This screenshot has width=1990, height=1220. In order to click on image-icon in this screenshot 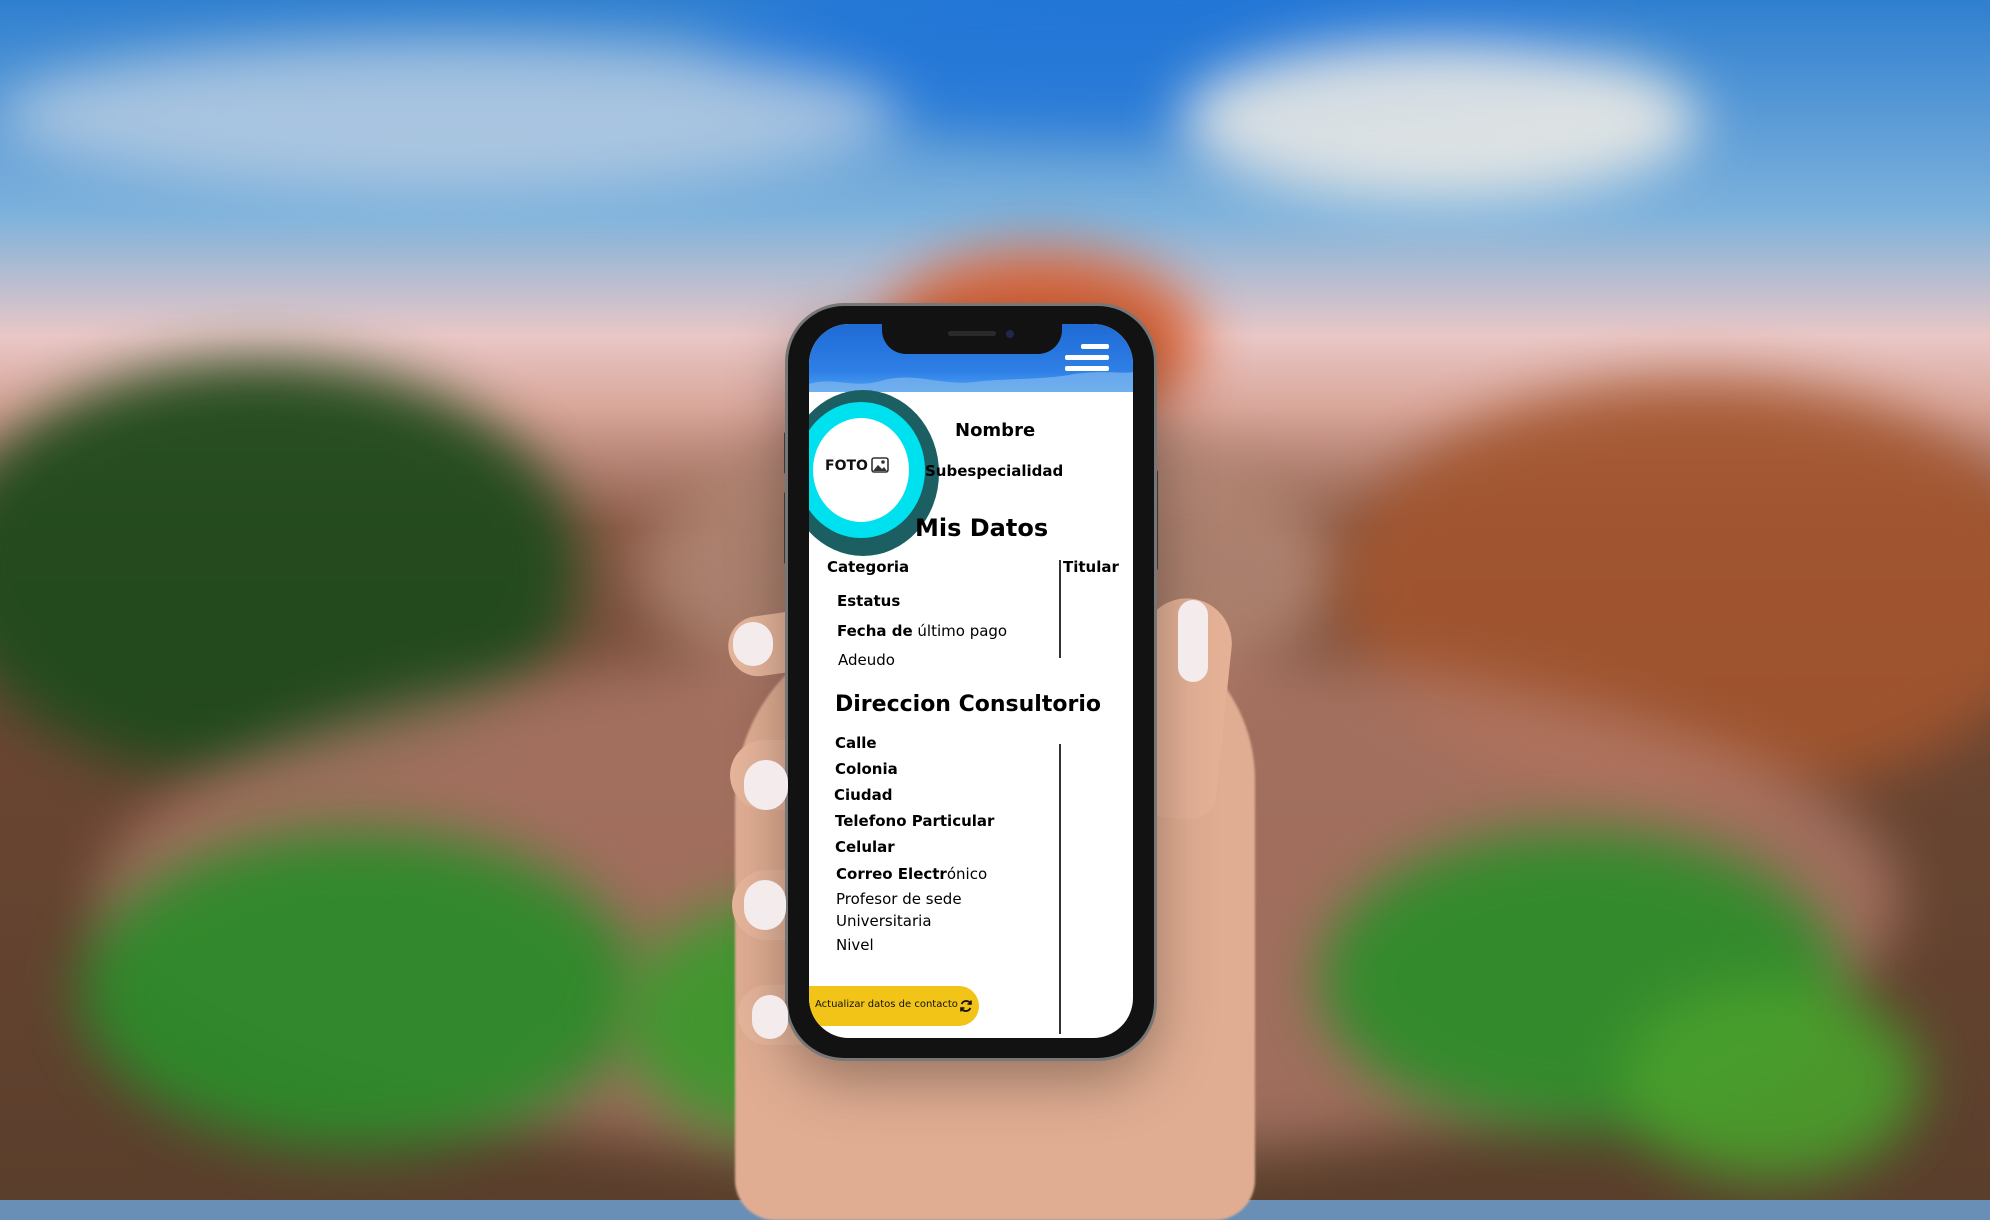, I will do `click(880, 465)`.